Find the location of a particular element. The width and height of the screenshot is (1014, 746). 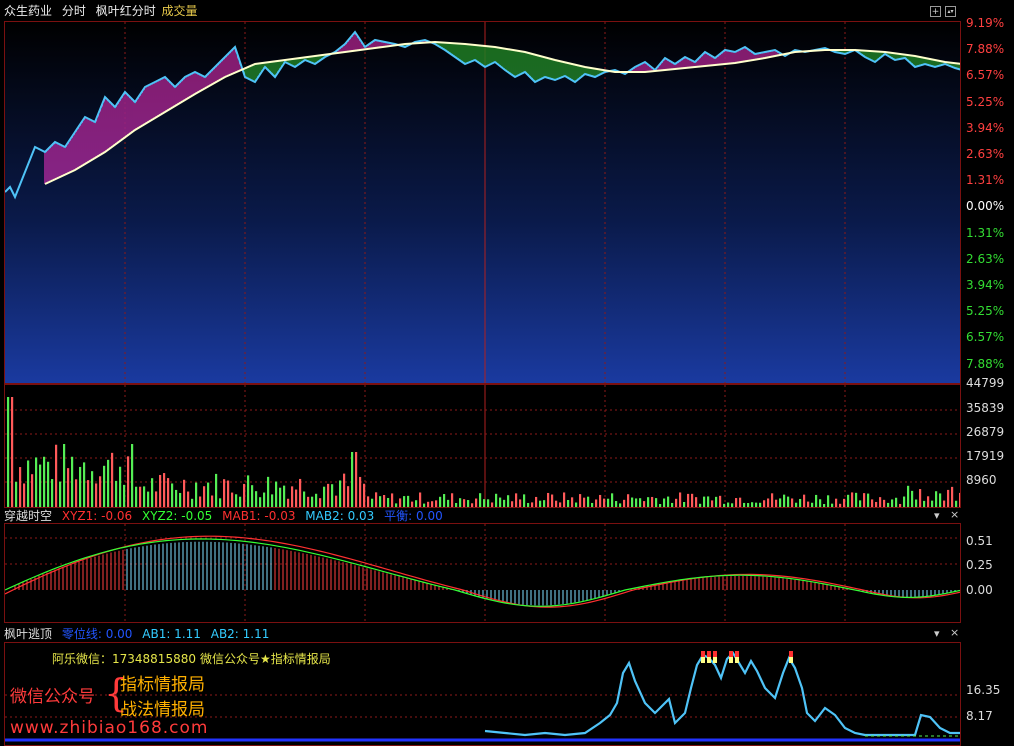

expand-icon: + is located at coordinates (935, 11).